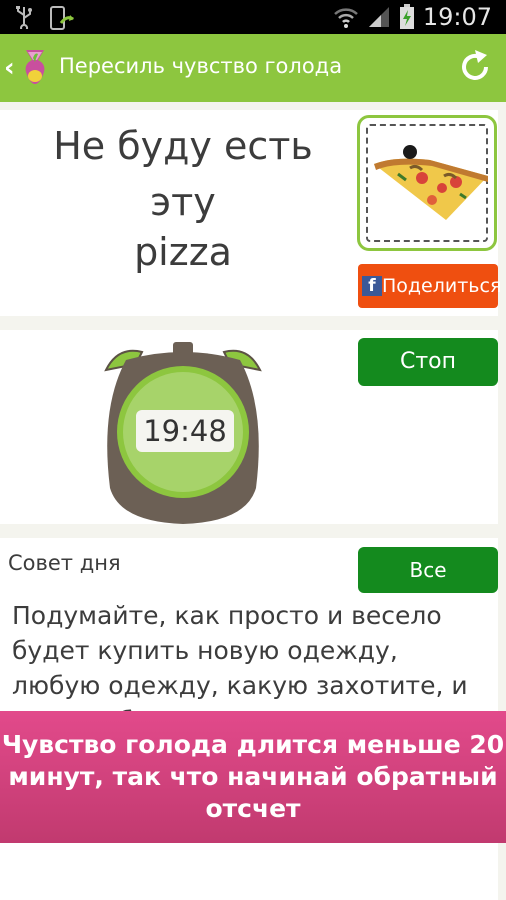  I want to click on page-title: Пересиль чувство голода, so click(201, 66).